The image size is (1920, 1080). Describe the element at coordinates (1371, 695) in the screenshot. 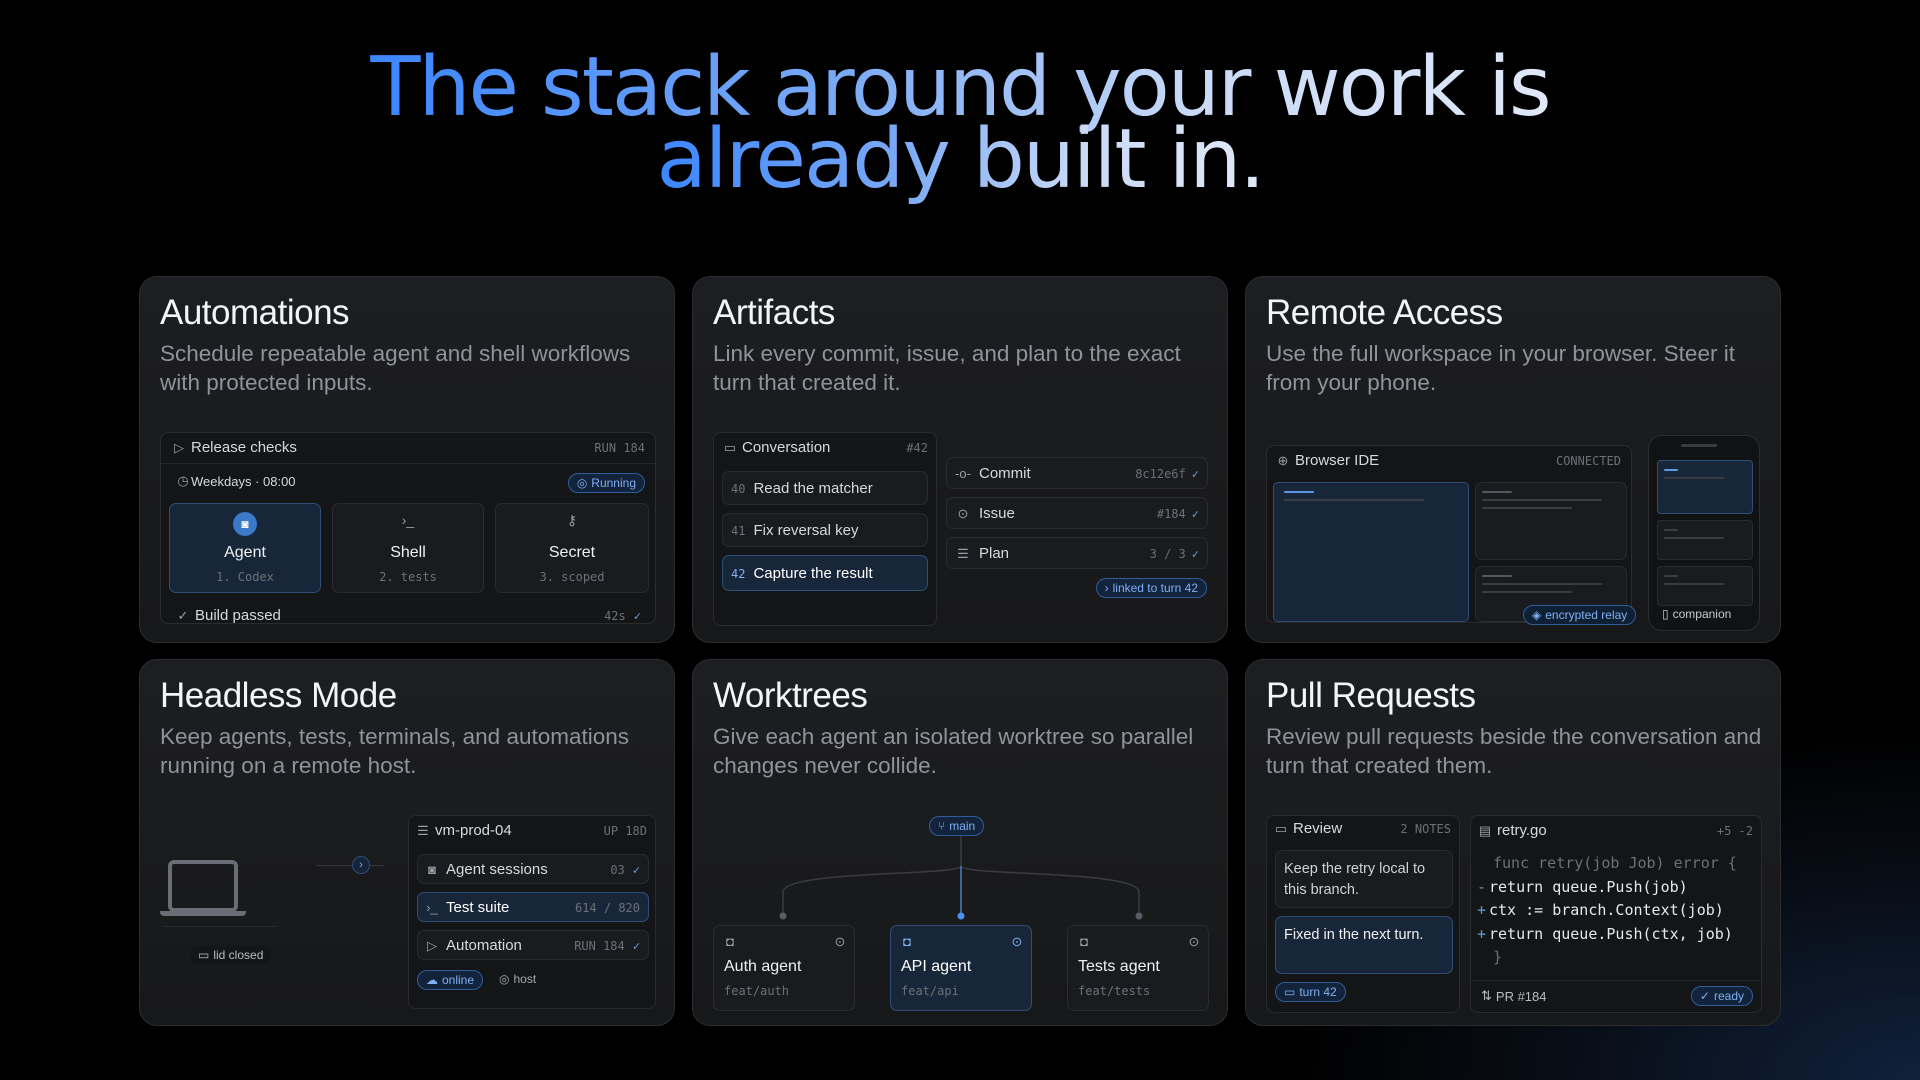

I see `card-title: Pull Requests` at that location.